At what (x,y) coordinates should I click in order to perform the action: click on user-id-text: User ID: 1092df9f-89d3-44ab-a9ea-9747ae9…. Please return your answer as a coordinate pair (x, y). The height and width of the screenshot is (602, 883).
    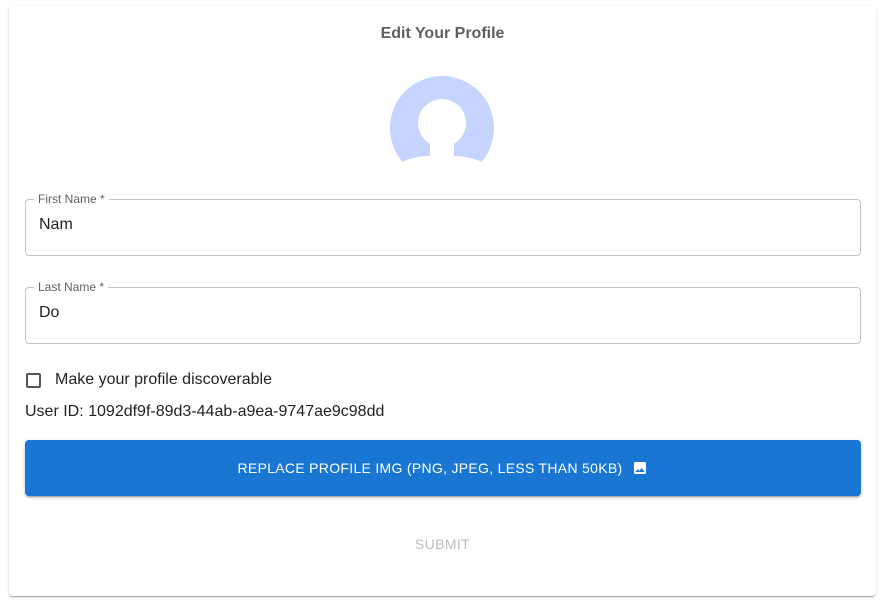
    Looking at the image, I should click on (205, 411).